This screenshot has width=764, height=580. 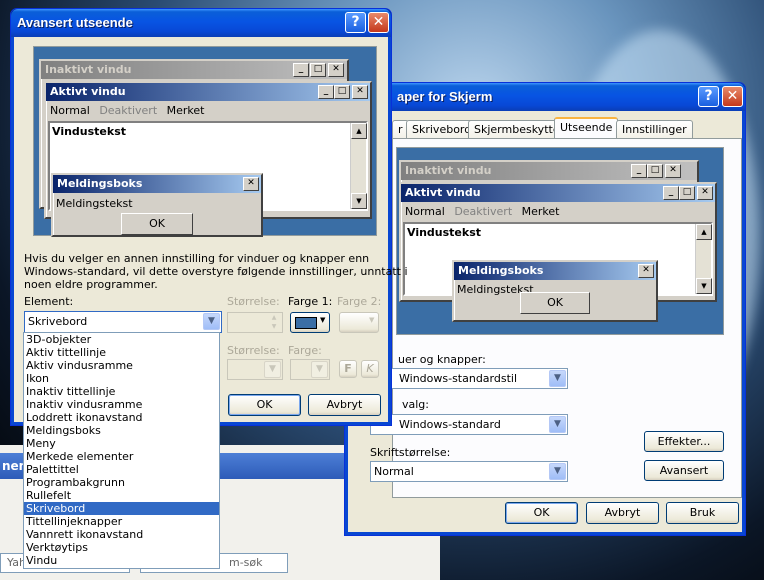 What do you see at coordinates (253, 350) in the screenshot?
I see `font-size-label: Størrelse:` at bounding box center [253, 350].